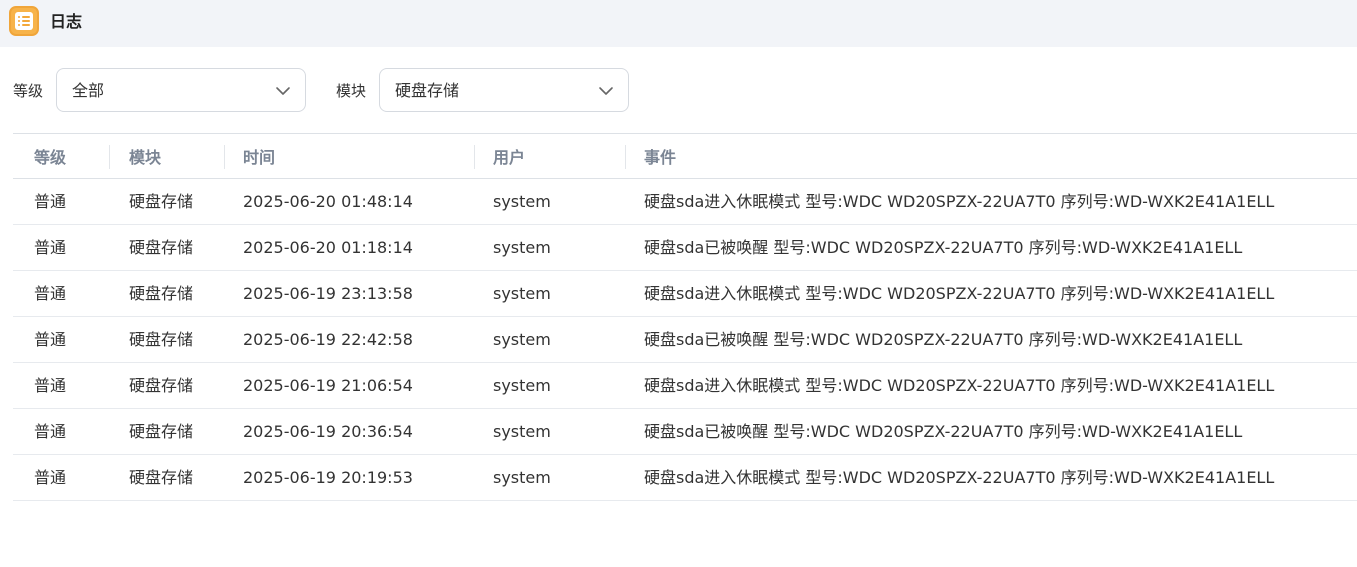 The height and width of the screenshot is (567, 1357). I want to click on title-bar: 日志, so click(678, 23).